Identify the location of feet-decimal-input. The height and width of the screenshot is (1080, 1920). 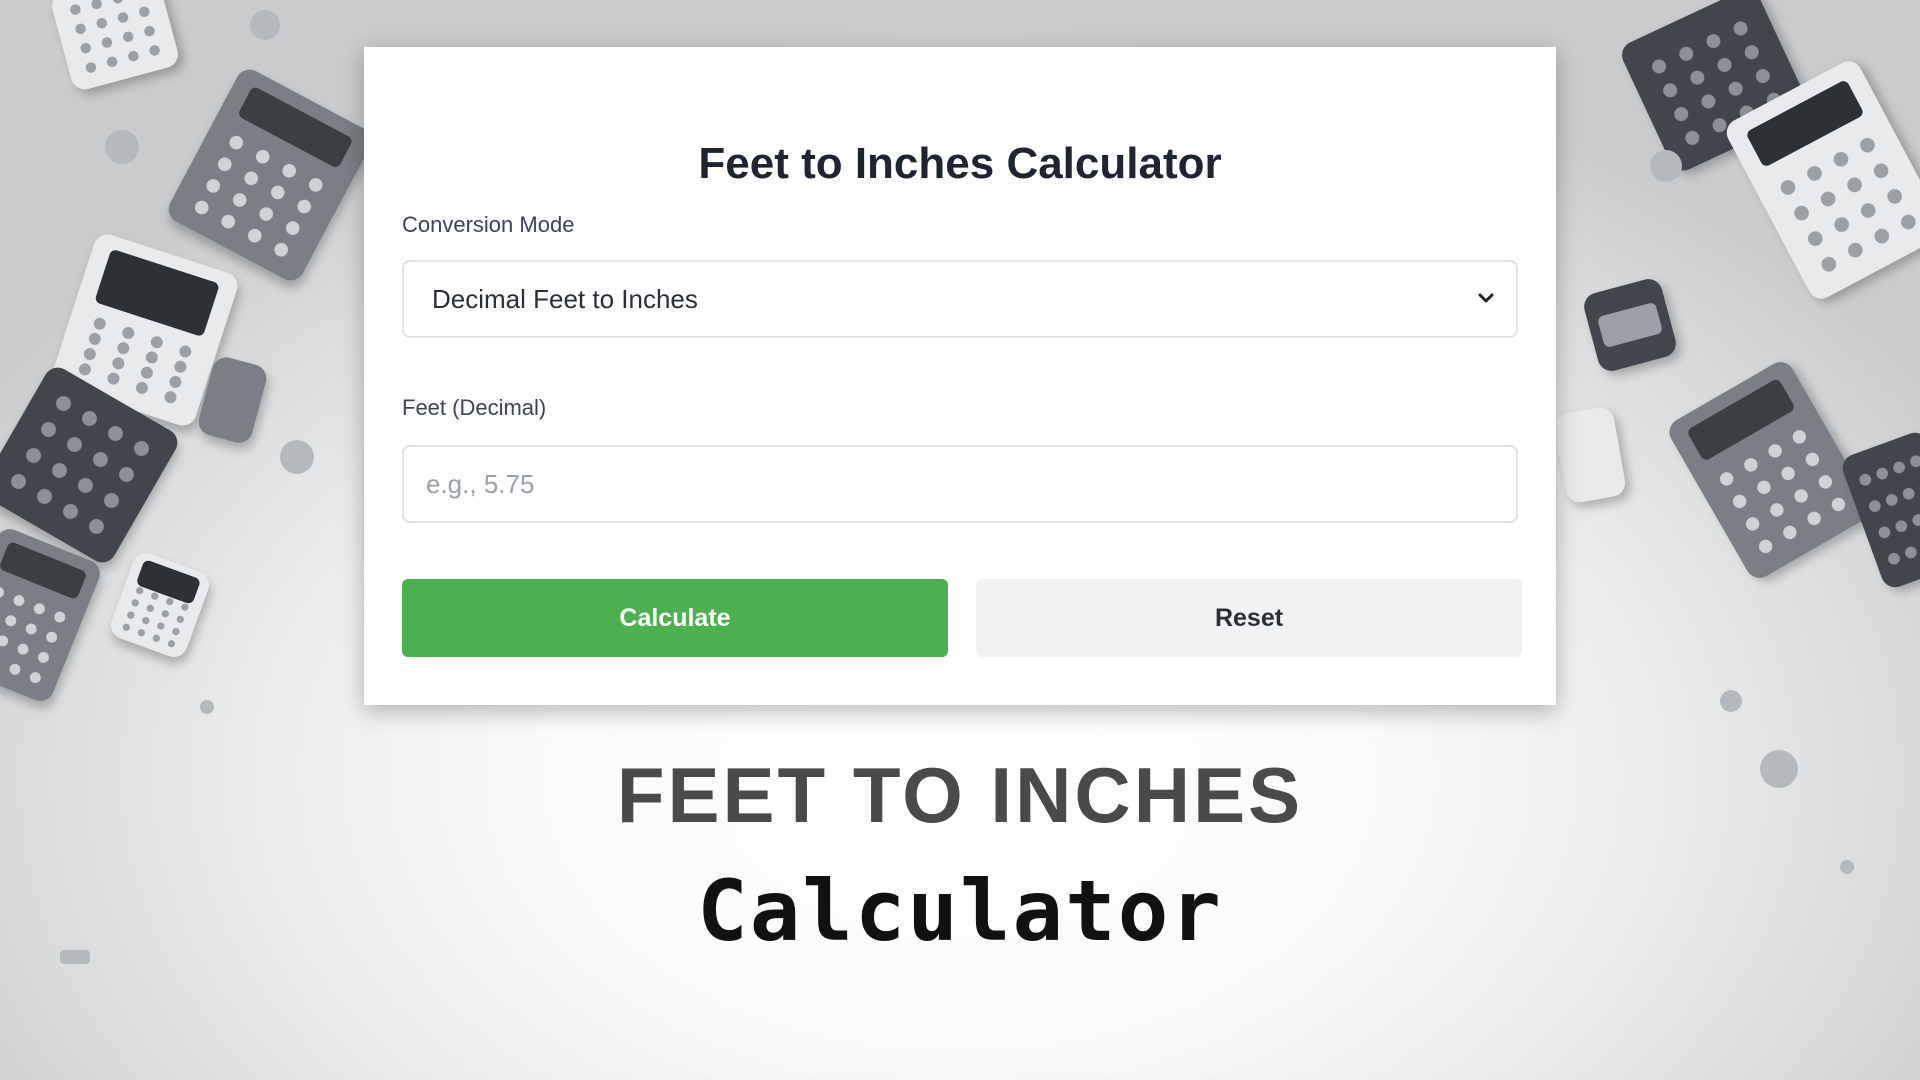
(960, 484).